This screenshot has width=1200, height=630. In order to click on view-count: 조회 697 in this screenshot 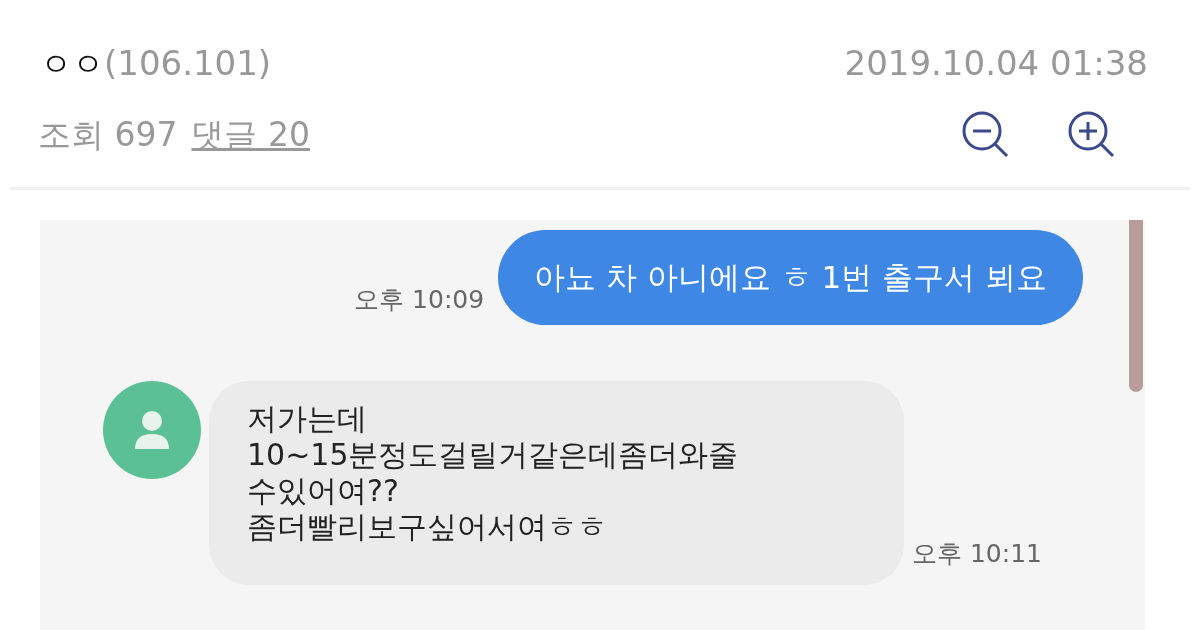, I will do `click(108, 135)`.